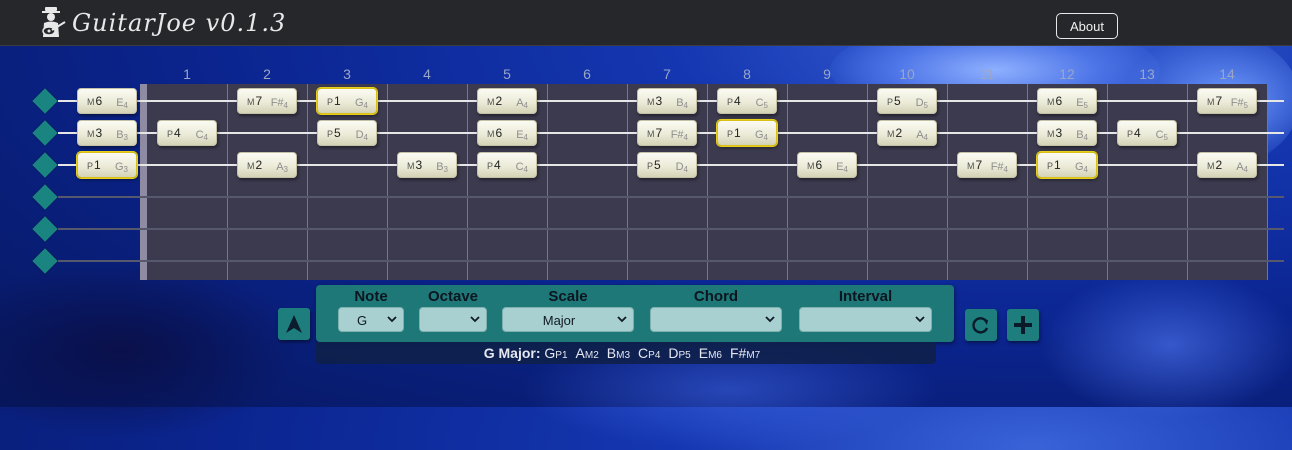 The image size is (1292, 450). What do you see at coordinates (294, 324) in the screenshot?
I see `navigation-arrow-button` at bounding box center [294, 324].